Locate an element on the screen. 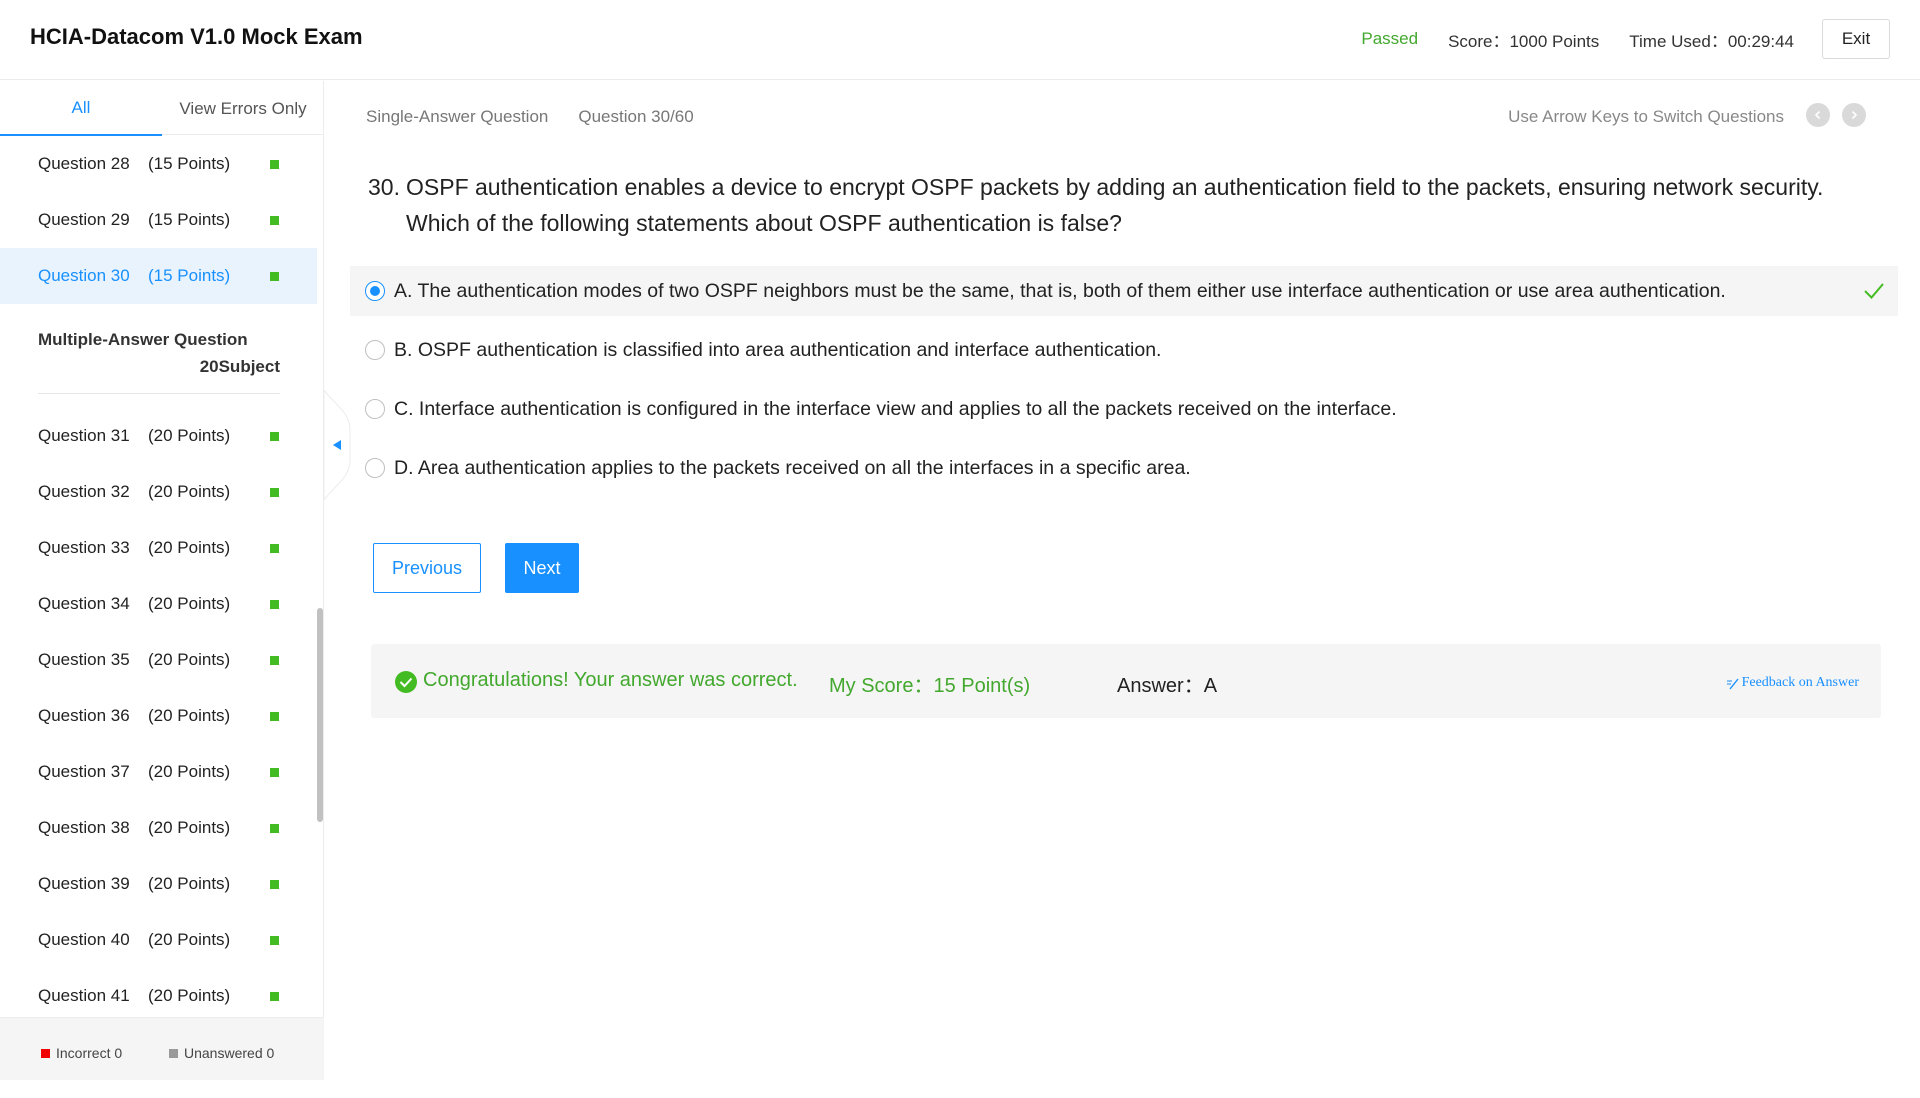 Image resolution: width=1920 pixels, height=1098 pixels. list-item-question-29: Question 29 (15 Points) is located at coordinates (158, 220).